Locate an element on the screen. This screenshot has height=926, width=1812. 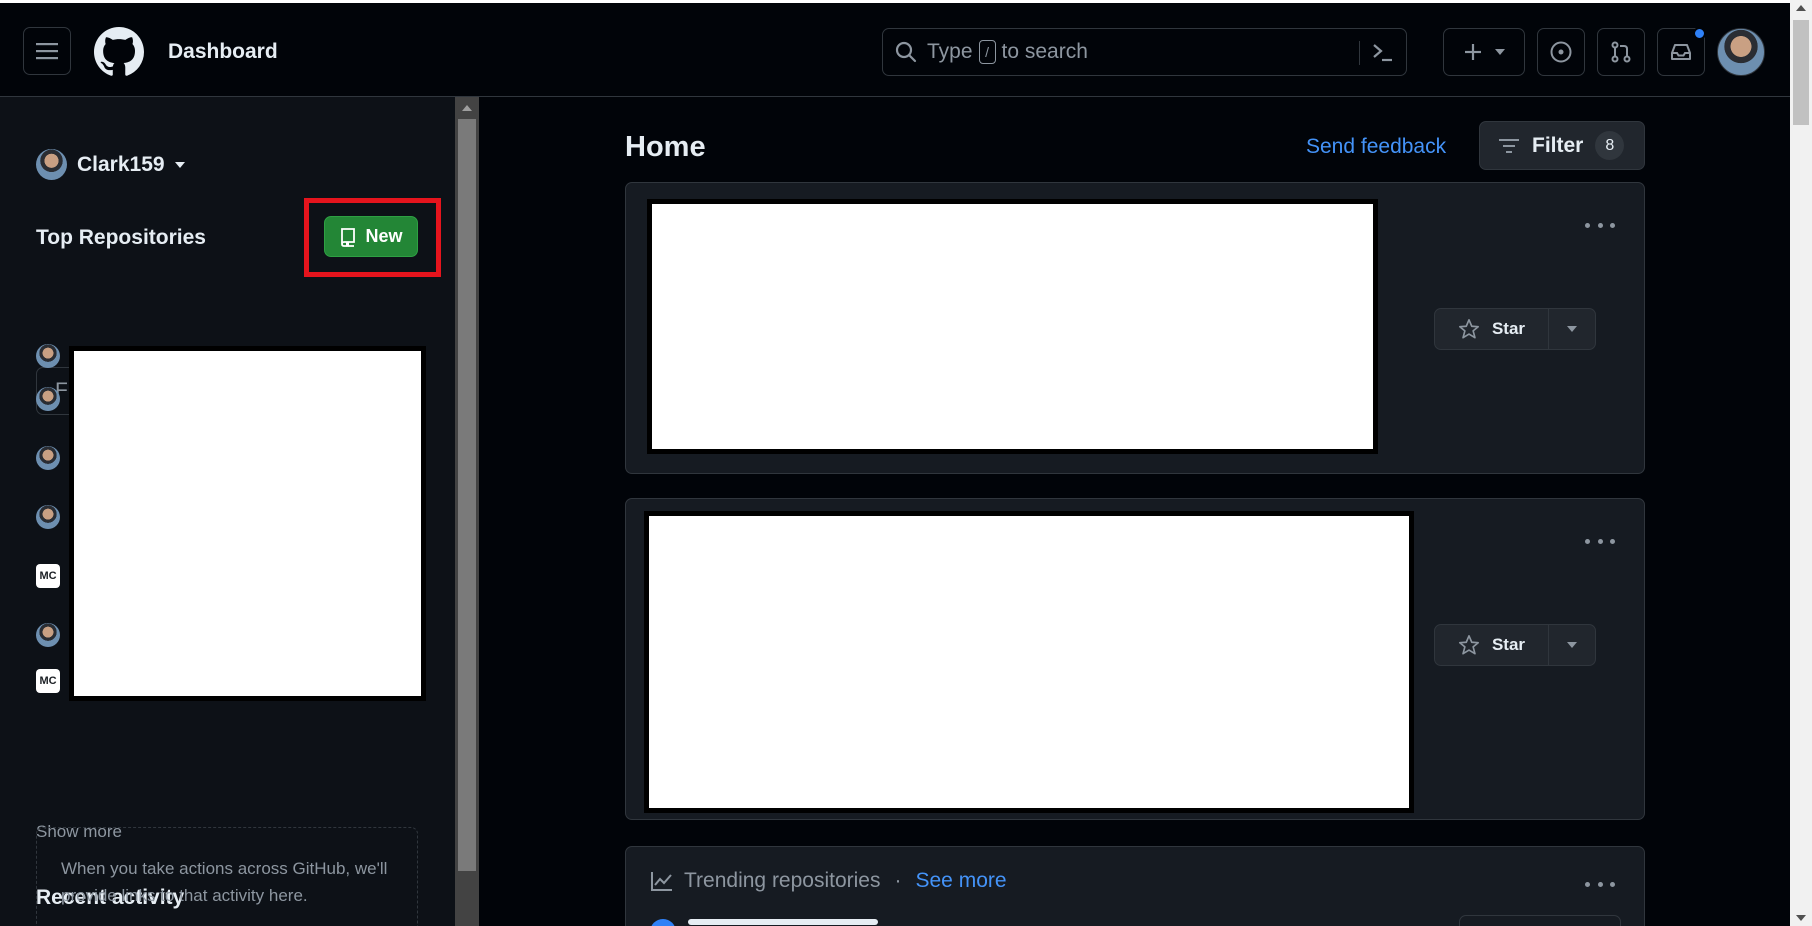
page-context-title: Dashboard is located at coordinates (223, 52).